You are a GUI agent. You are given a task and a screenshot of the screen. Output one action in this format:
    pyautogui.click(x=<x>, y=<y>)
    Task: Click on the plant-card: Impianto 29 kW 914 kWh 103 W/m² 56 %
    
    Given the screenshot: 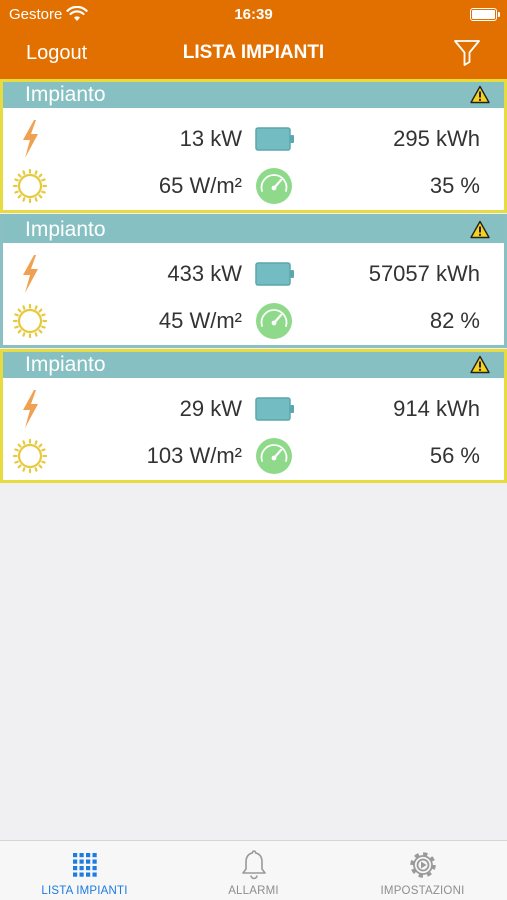 What is the action you would take?
    pyautogui.click(x=253, y=416)
    